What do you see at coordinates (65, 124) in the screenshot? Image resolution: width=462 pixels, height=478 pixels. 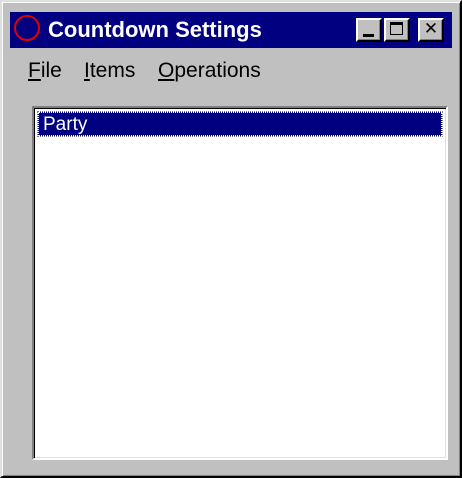 I see `list-item-label: Party` at bounding box center [65, 124].